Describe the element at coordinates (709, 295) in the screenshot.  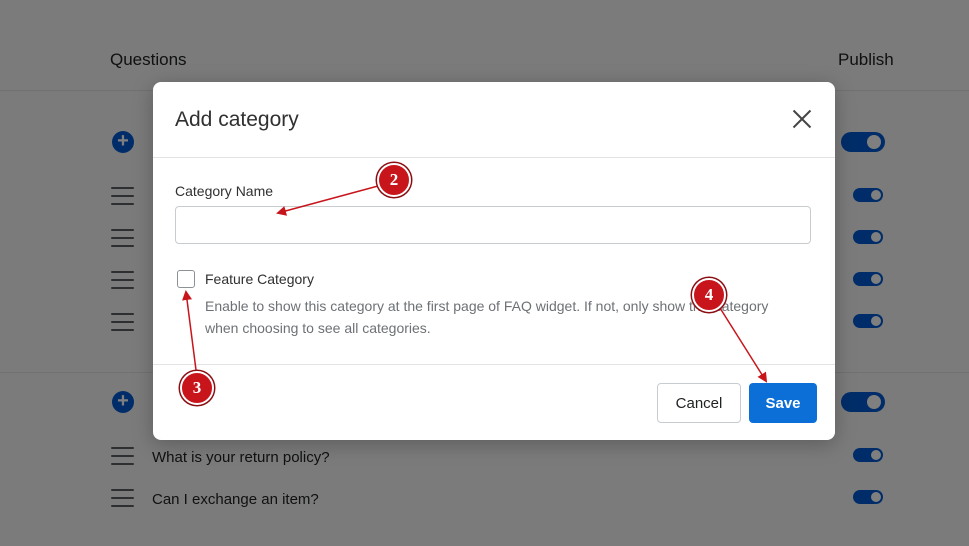
I see `annotation-marker-4: 4` at that location.